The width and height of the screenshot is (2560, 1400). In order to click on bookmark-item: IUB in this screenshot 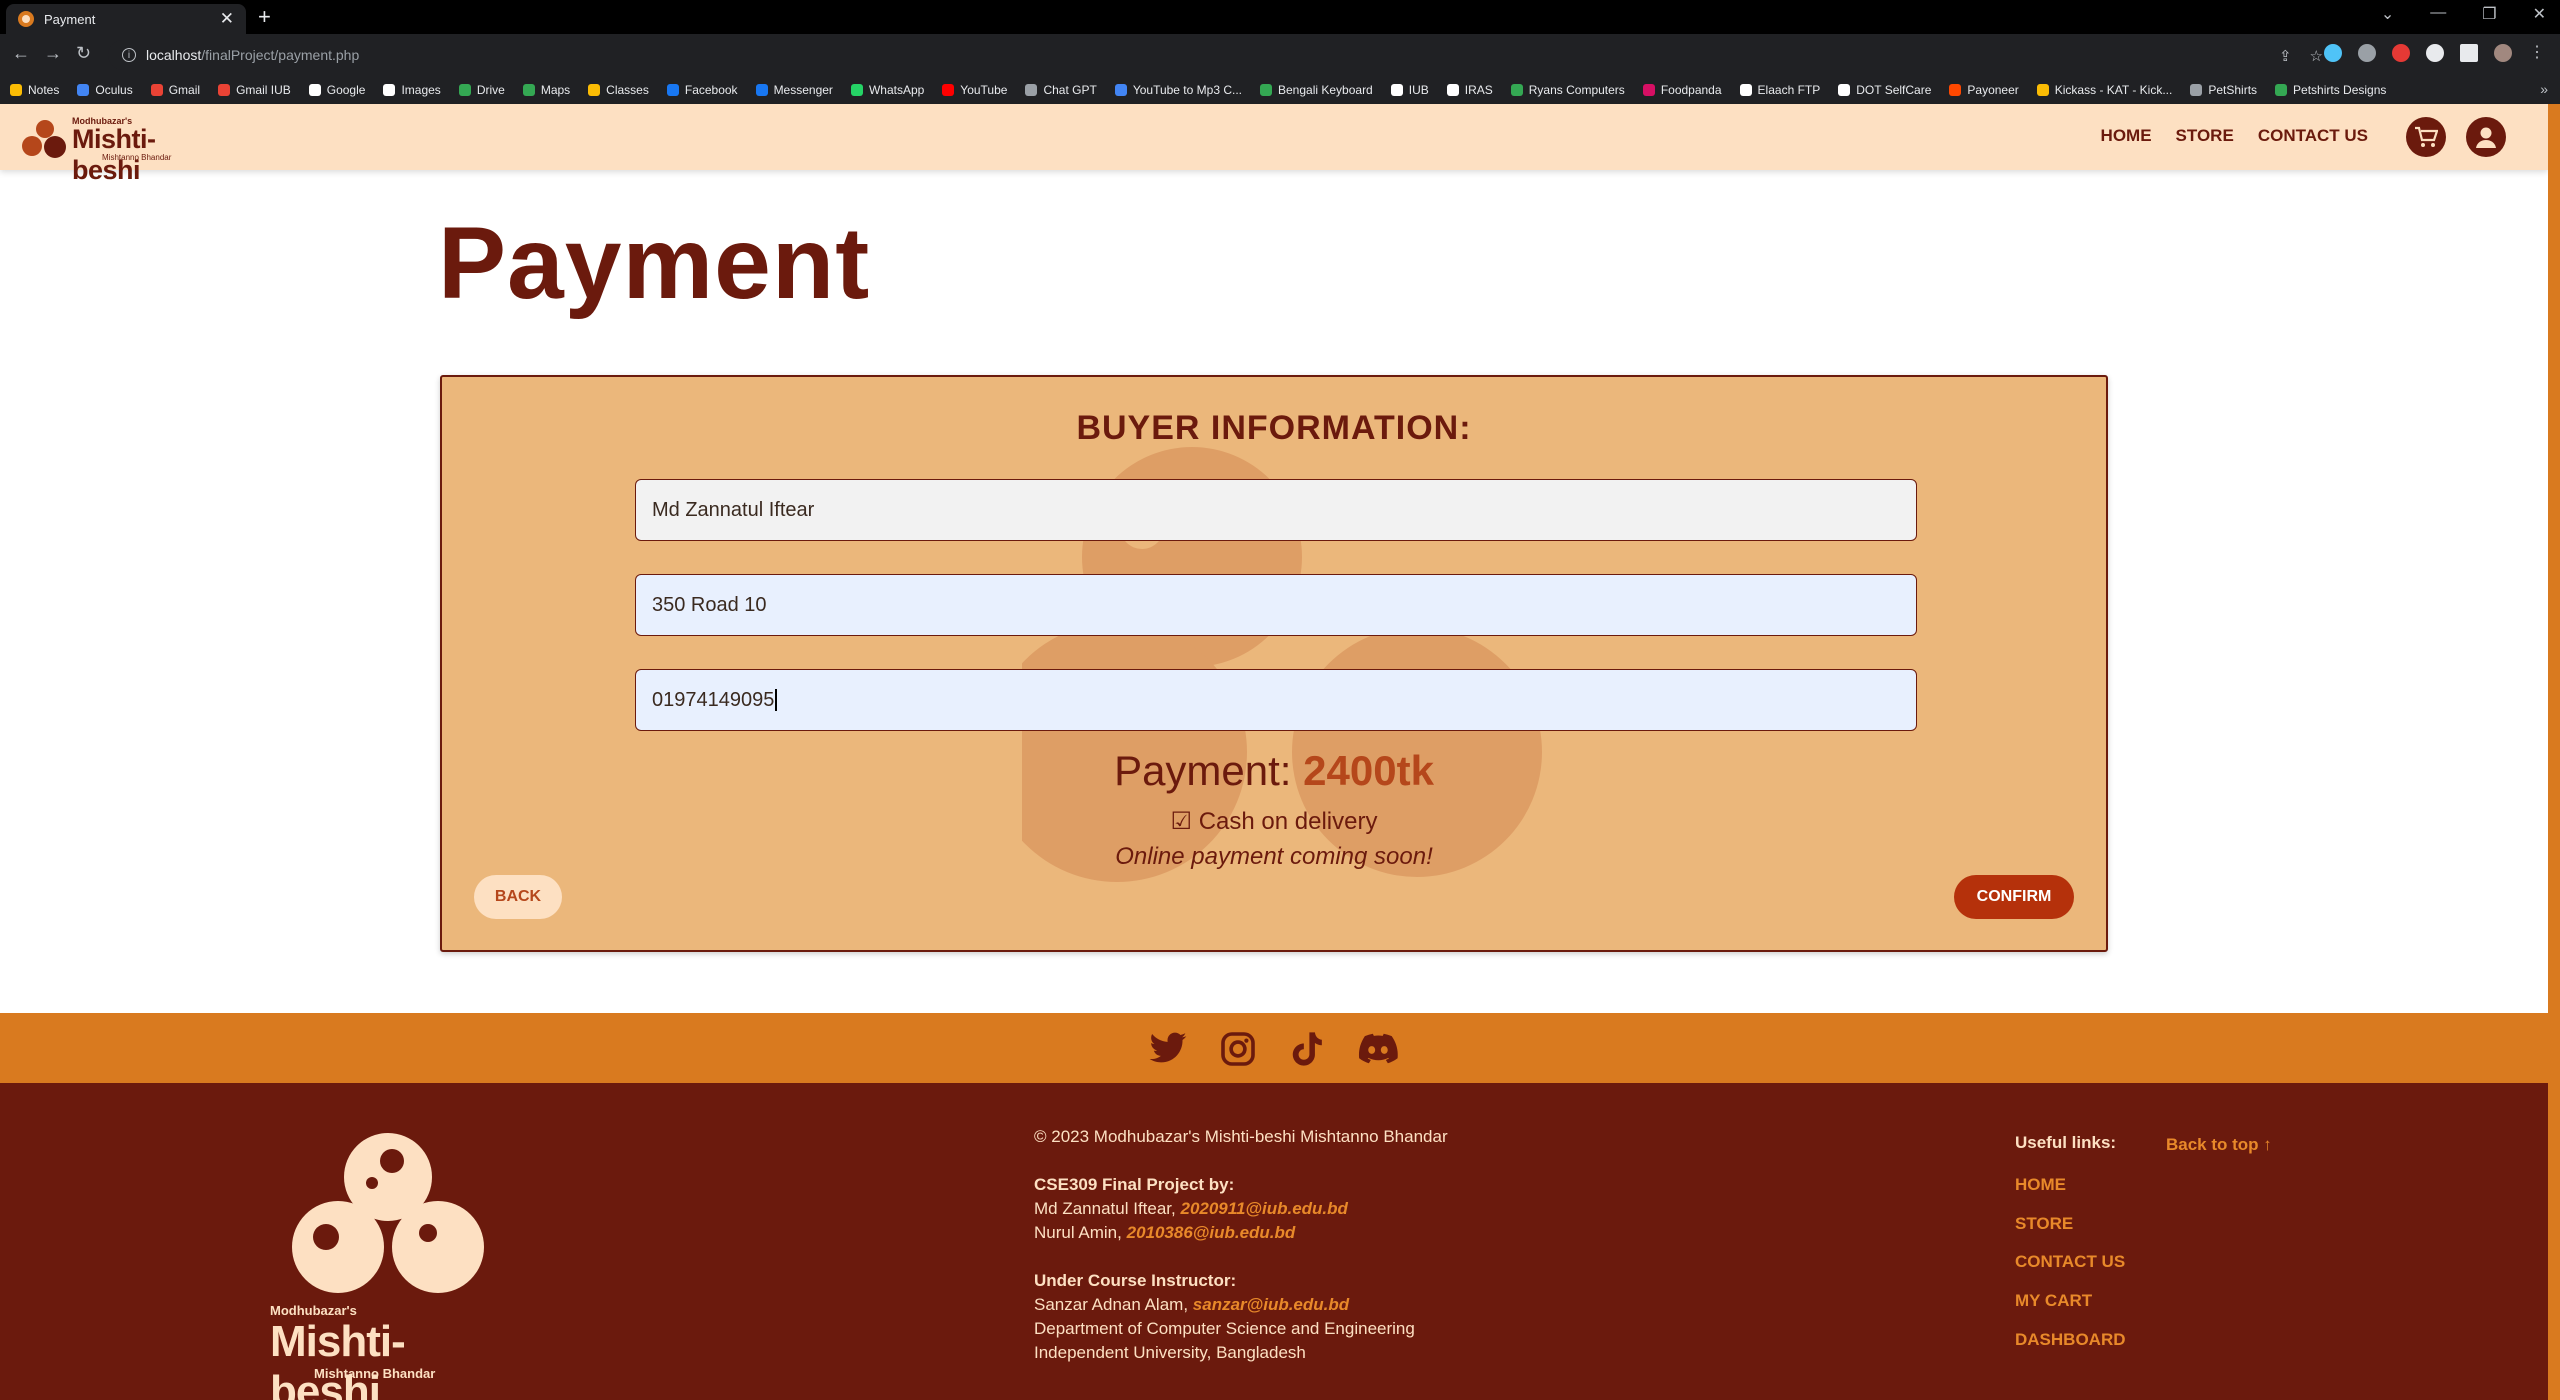, I will do `click(1409, 90)`.